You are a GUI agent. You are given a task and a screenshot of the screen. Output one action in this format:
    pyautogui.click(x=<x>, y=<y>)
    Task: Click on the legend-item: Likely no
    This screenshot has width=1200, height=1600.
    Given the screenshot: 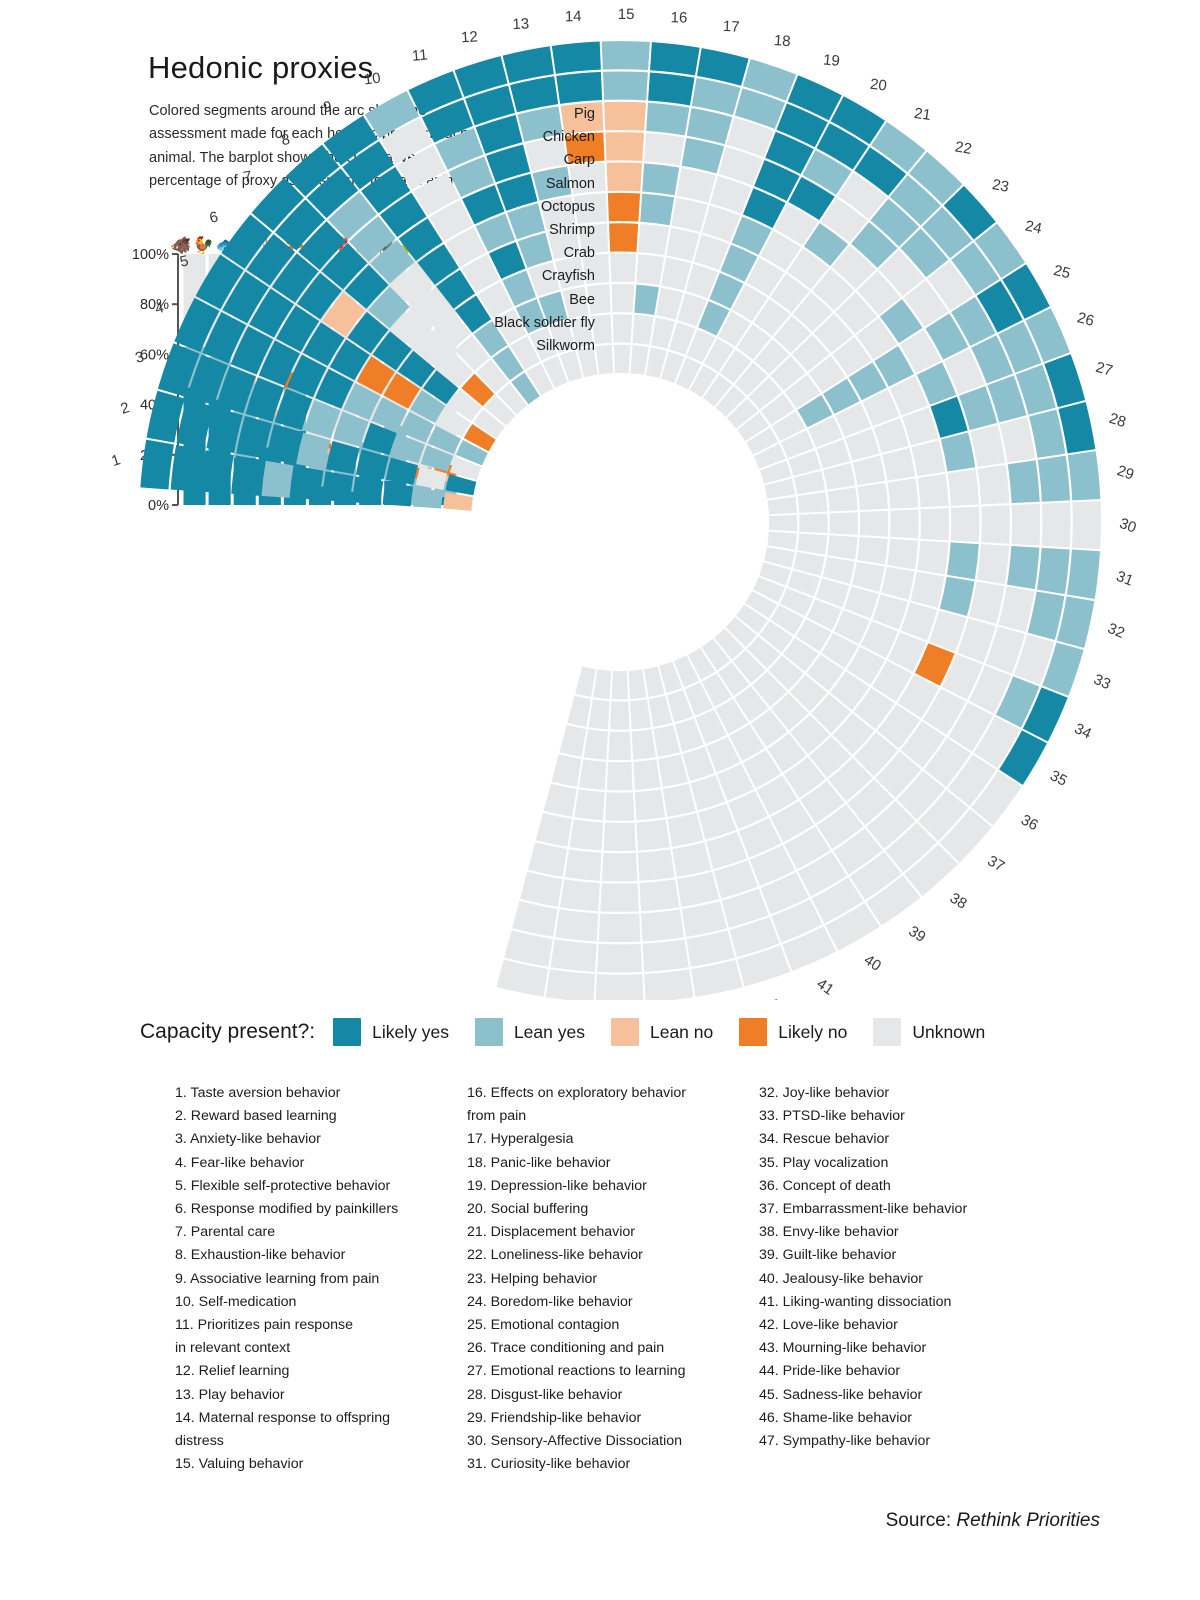 What is the action you would take?
    pyautogui.click(x=793, y=1032)
    